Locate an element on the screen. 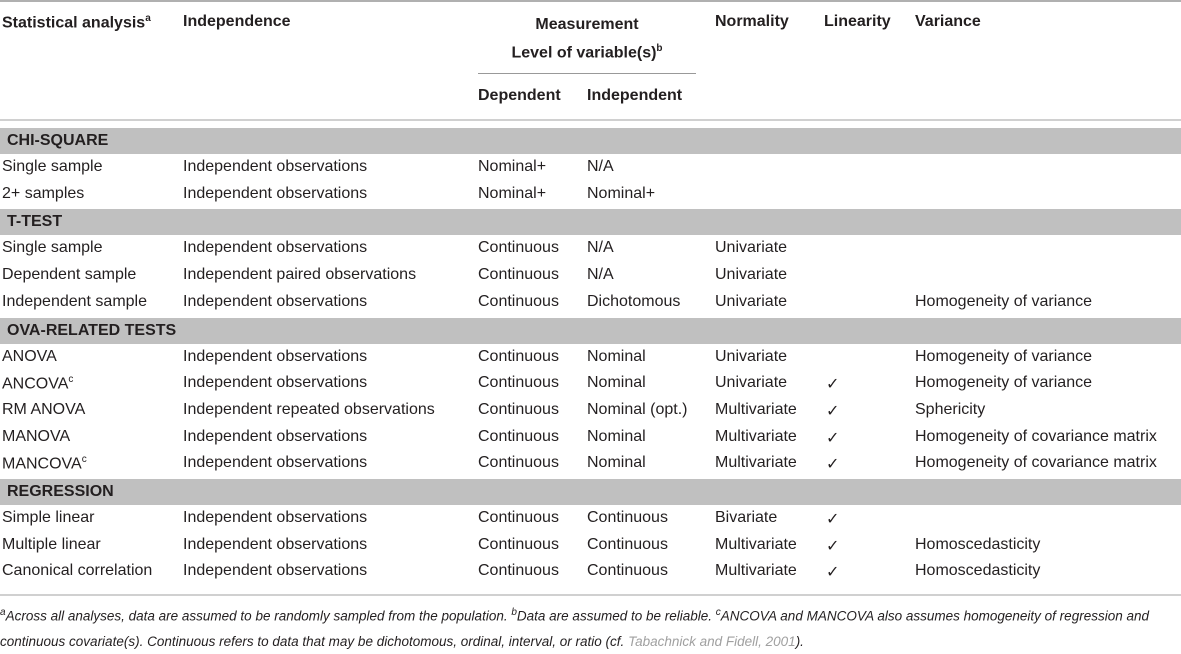 The width and height of the screenshot is (1181, 654). cell-text: MANCOVA is located at coordinates (42, 464).